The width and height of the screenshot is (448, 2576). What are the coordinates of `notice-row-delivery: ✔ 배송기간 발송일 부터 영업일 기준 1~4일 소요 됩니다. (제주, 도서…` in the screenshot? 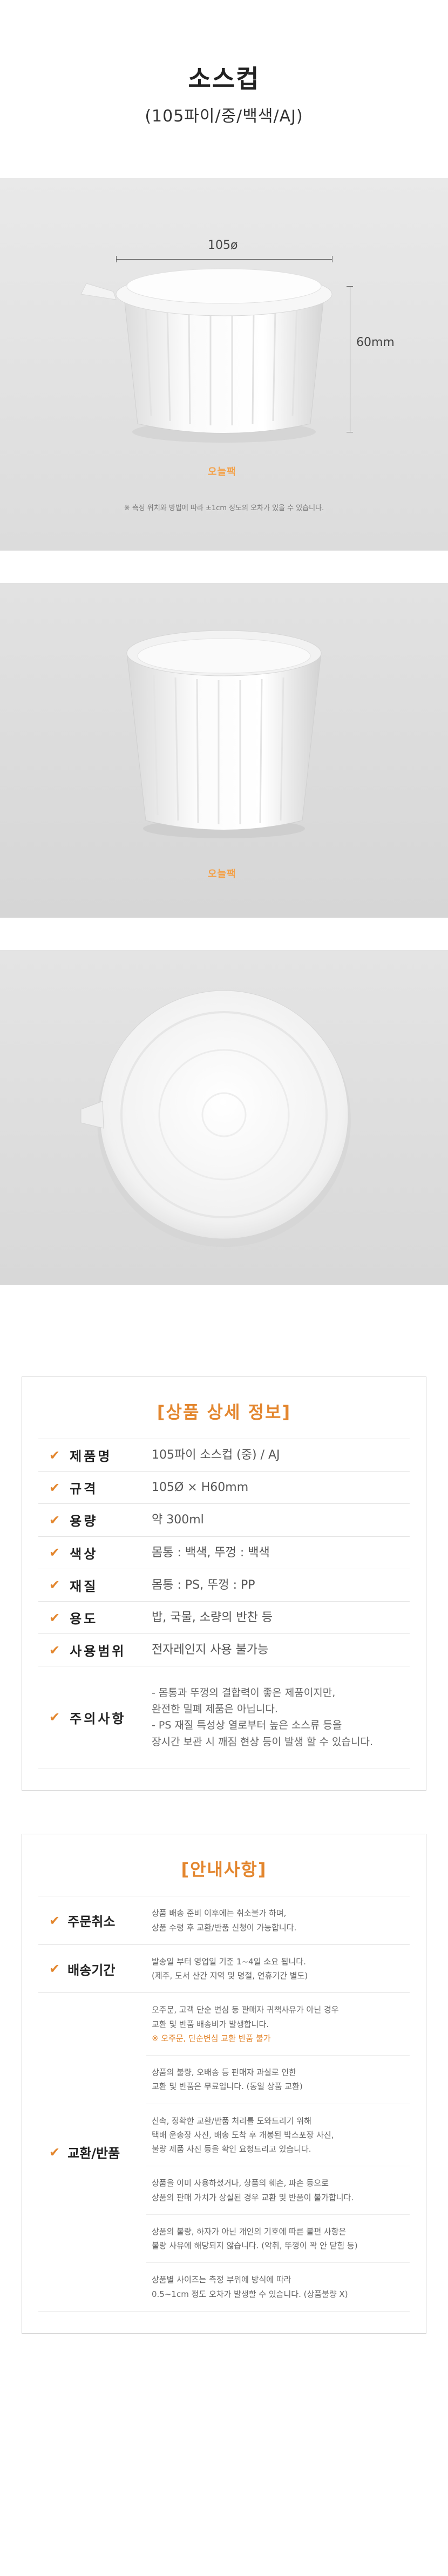 It's located at (224, 1968).